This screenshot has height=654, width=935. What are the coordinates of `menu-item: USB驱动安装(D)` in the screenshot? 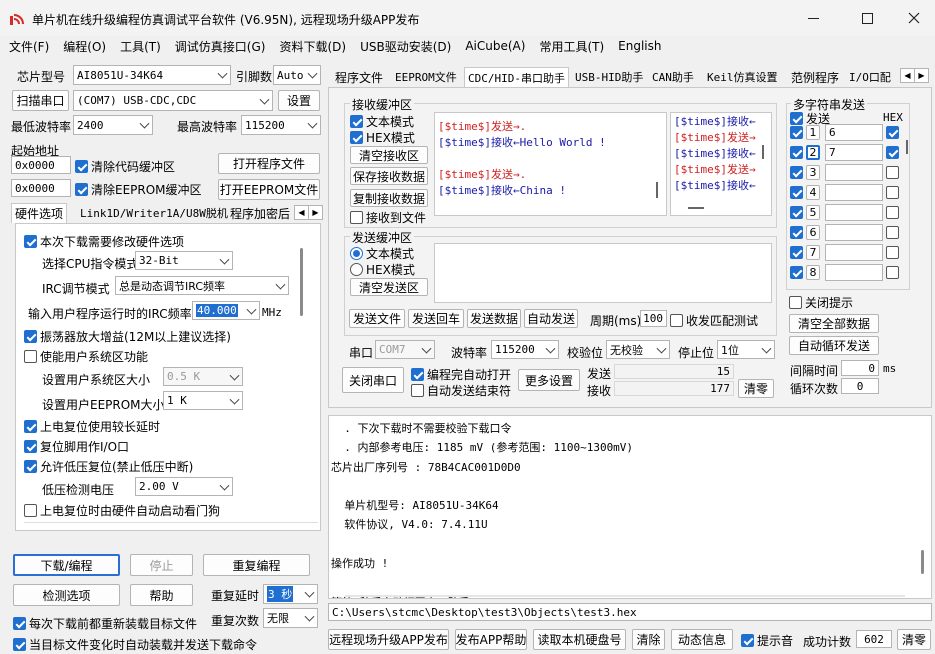 It's located at (405, 46).